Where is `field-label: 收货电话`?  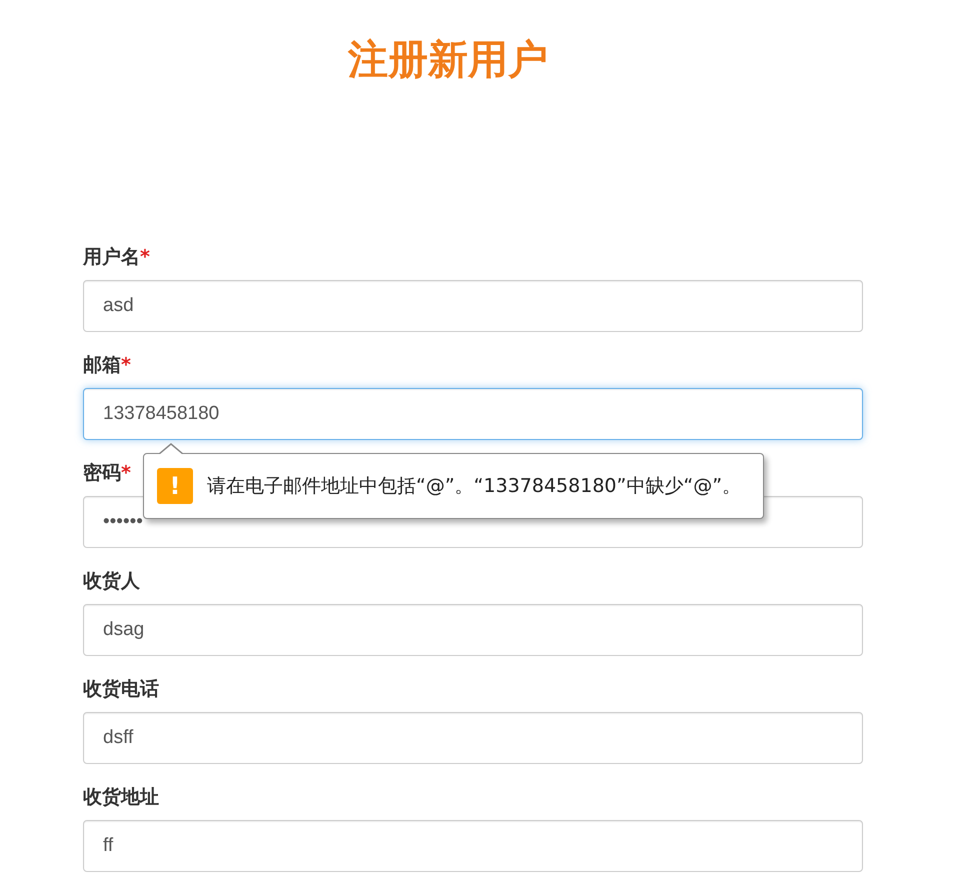 field-label: 收货电话 is located at coordinates (121, 689).